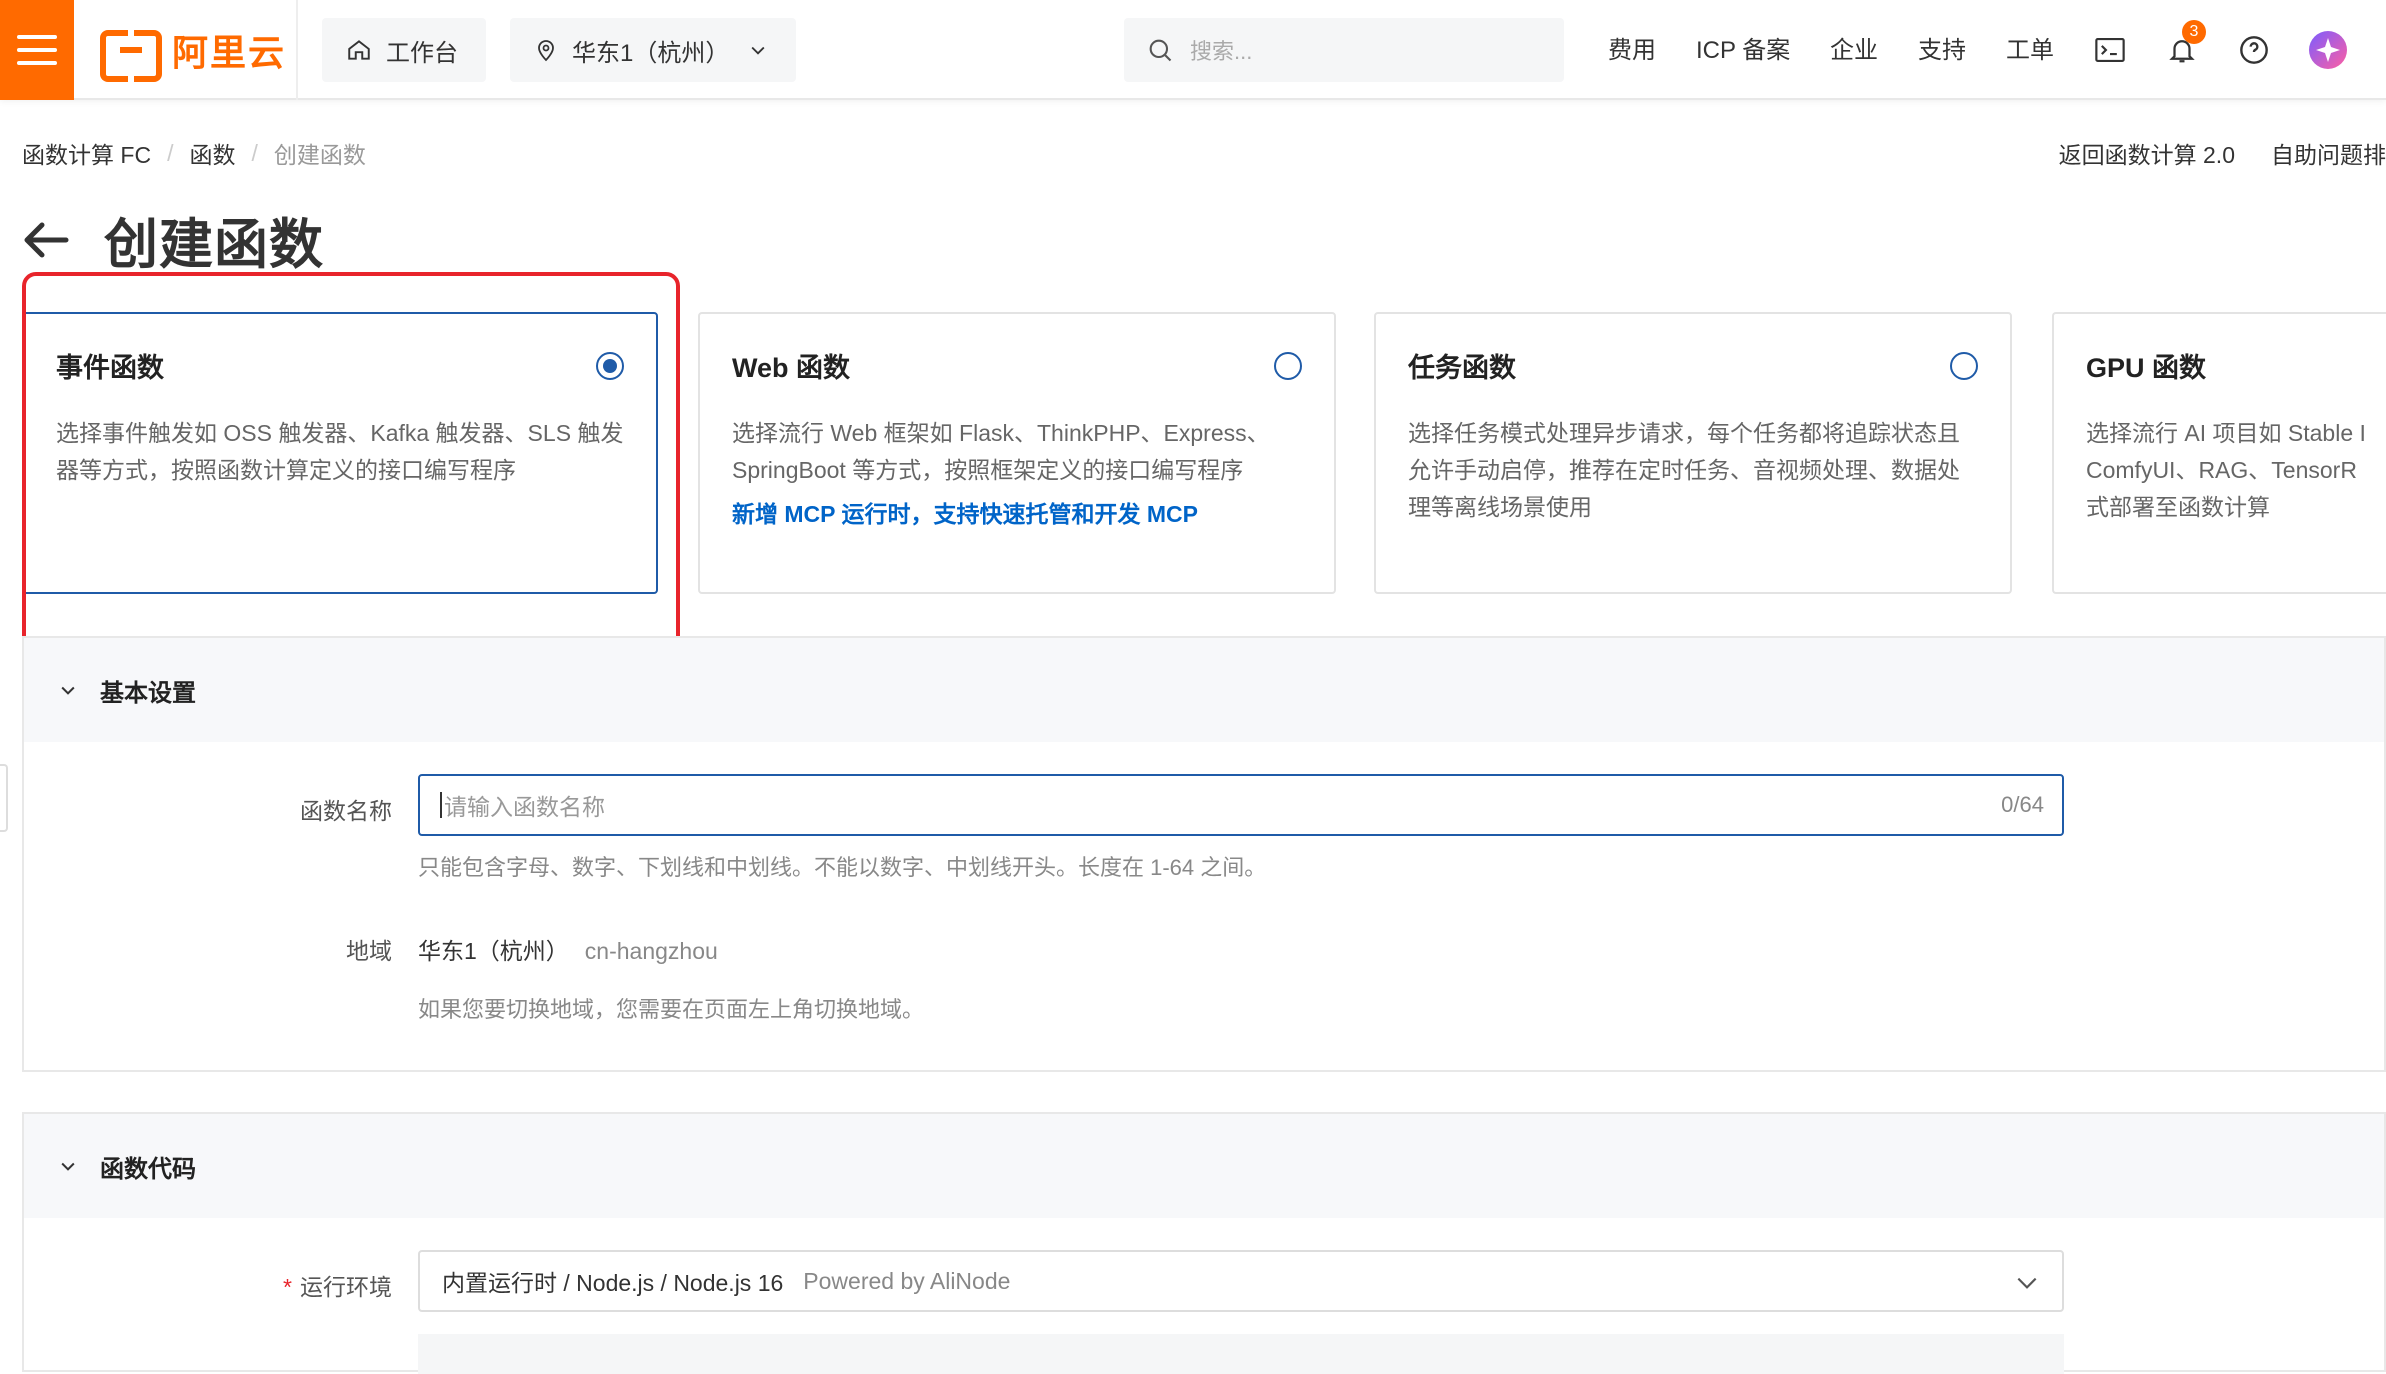 The height and width of the screenshot is (1374, 2386). What do you see at coordinates (791, 368) in the screenshot?
I see `card-title: Web 函数` at bounding box center [791, 368].